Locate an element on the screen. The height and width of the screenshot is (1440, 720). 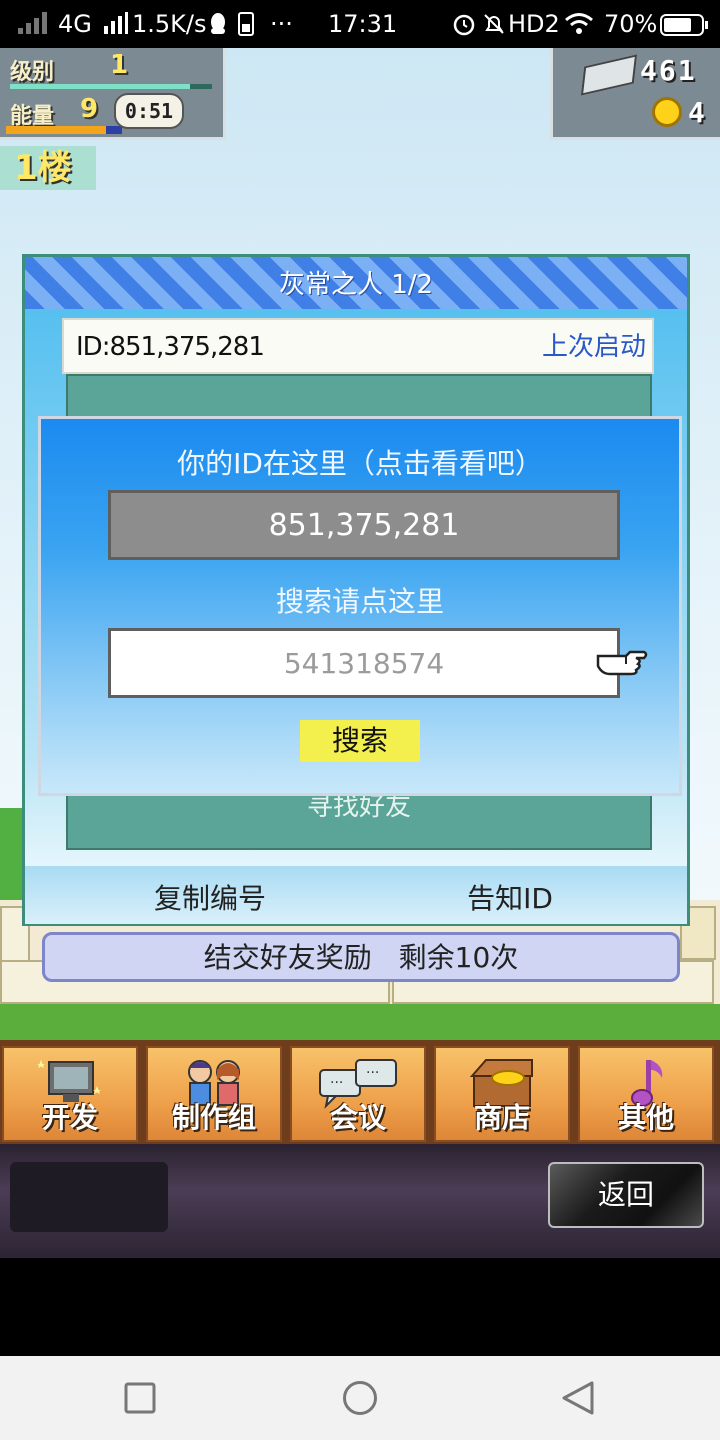
popup-title: 你的ID在这里（点击看看吧） is located at coordinates (360, 463).